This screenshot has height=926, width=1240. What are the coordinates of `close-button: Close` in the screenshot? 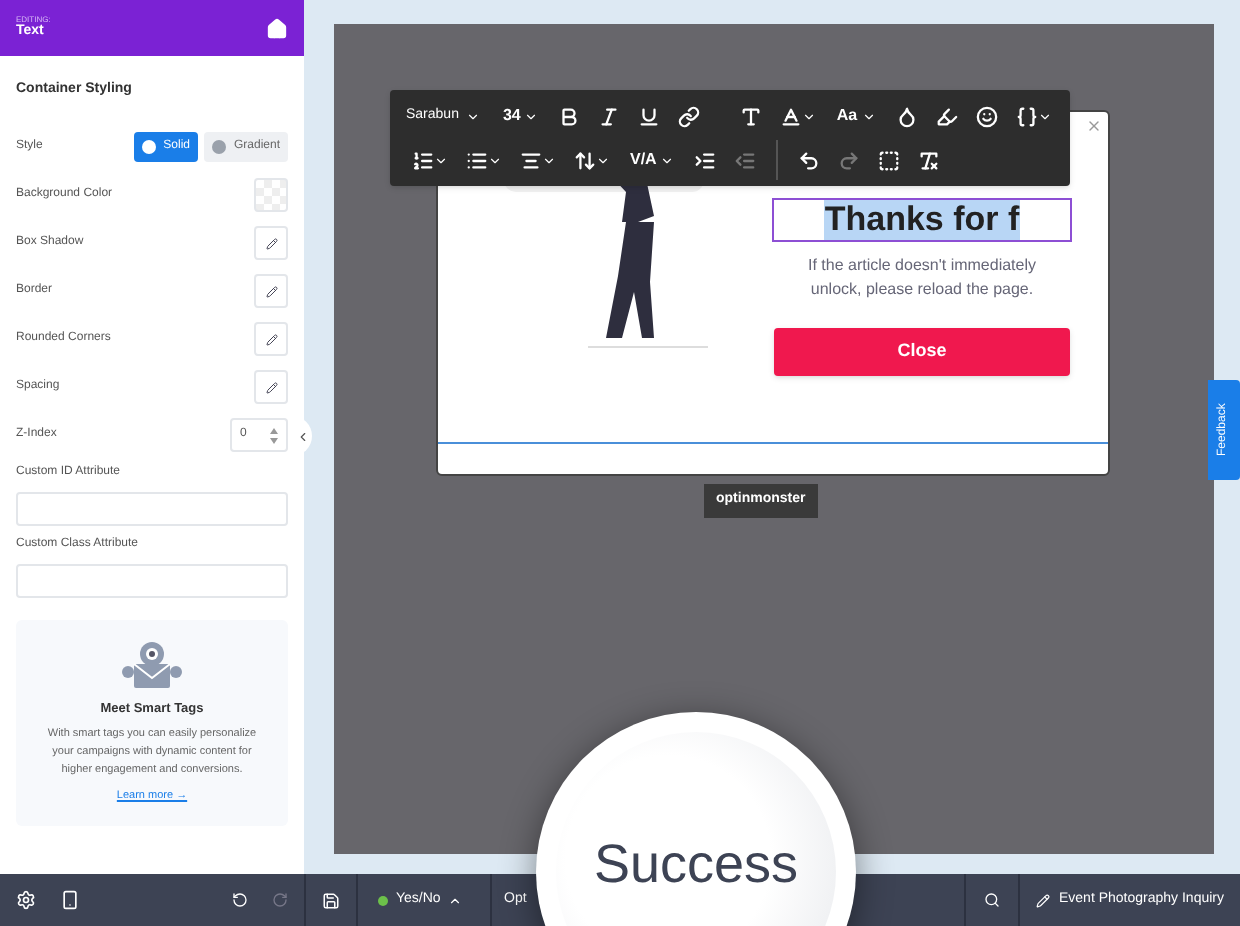 It's located at (922, 352).